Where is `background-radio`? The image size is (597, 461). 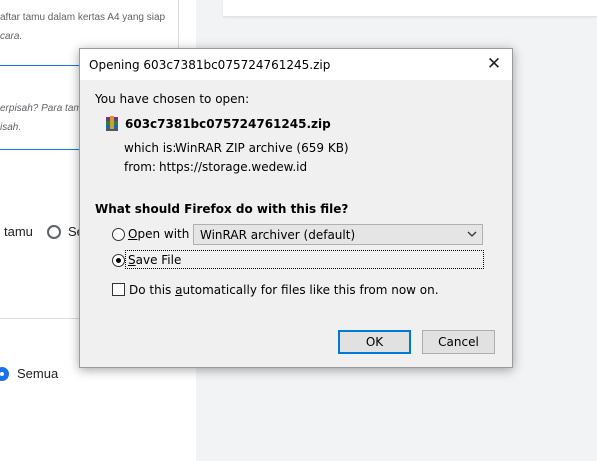 background-radio is located at coordinates (54, 232).